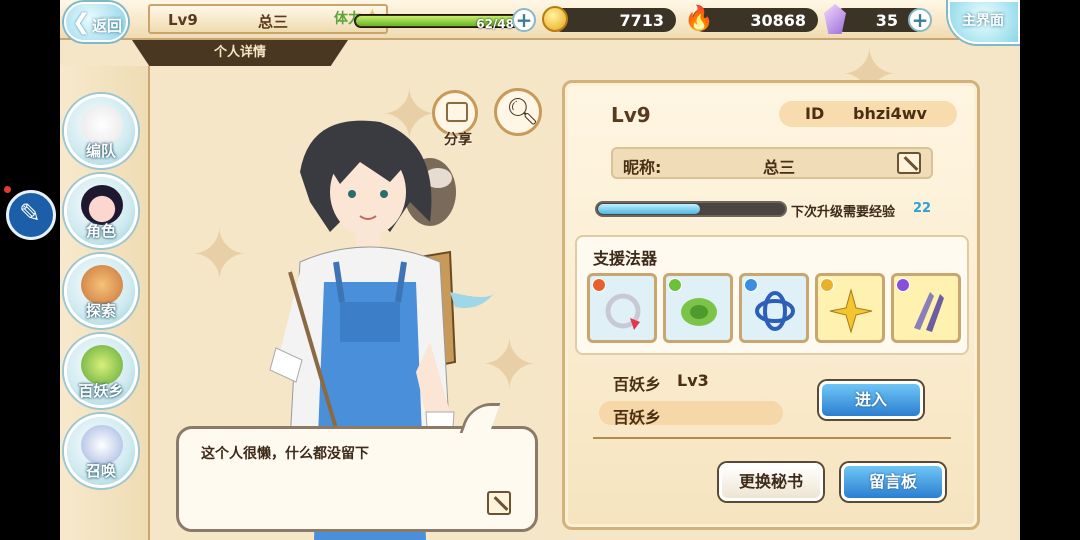 The width and height of the screenshot is (1080, 540). Describe the element at coordinates (778, 20) in the screenshot. I see `spirit-value: 30868` at that location.